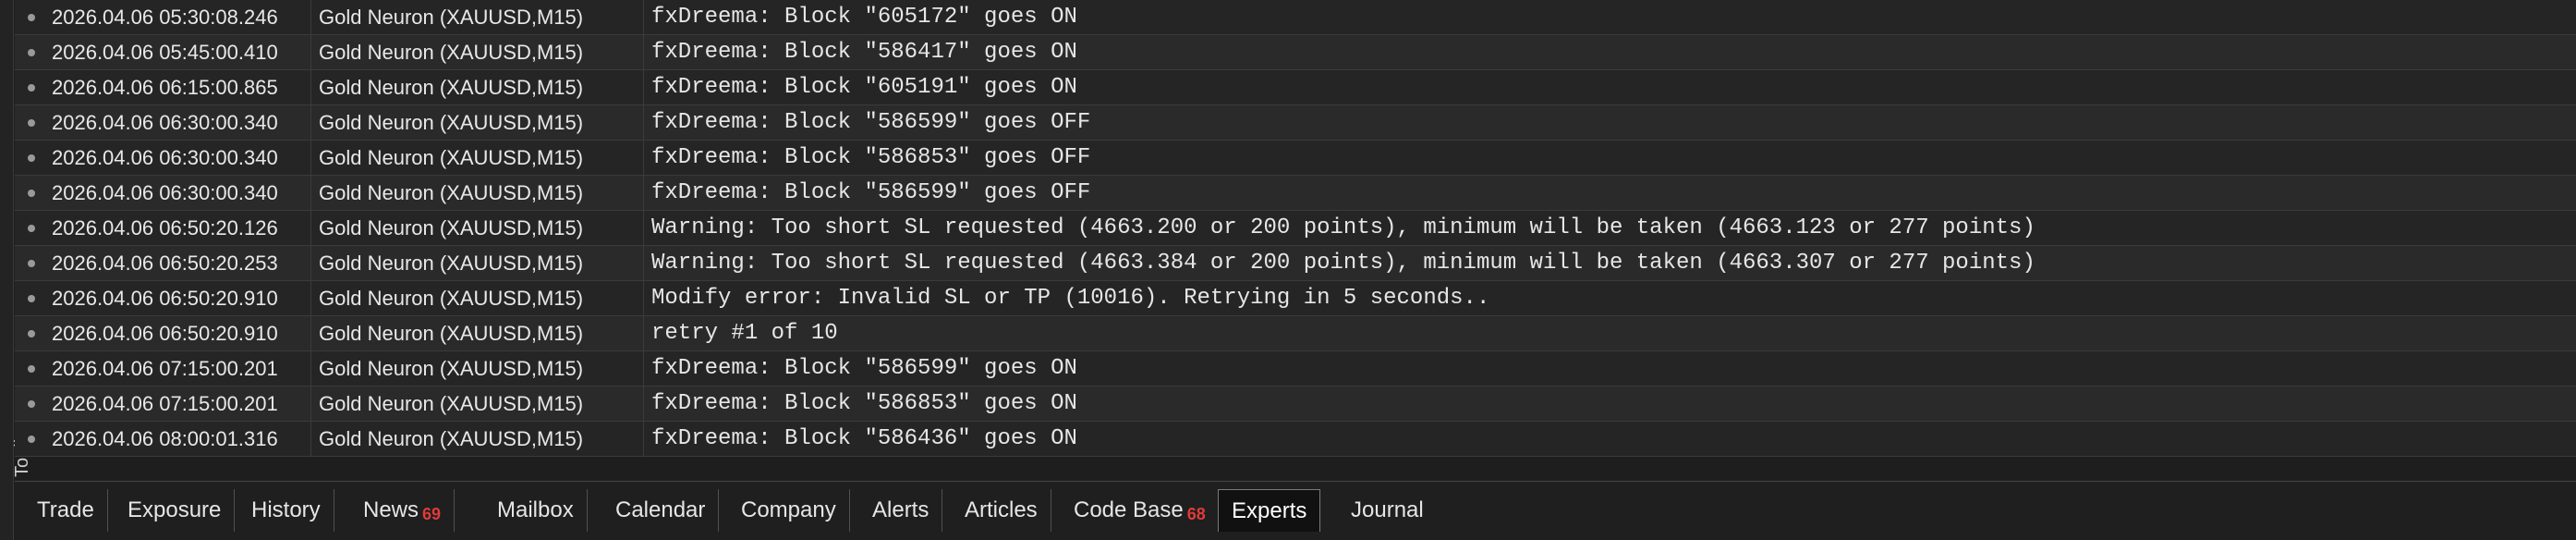  I want to click on news-count-badge: 69, so click(432, 514).